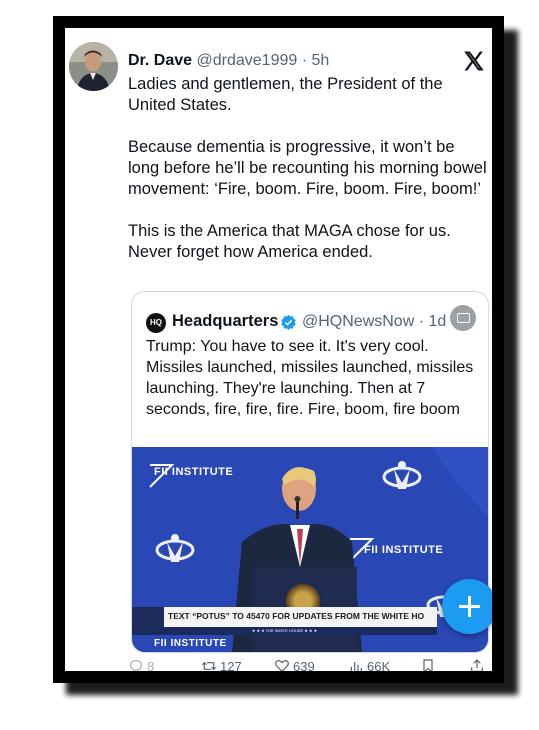 This screenshot has height=730, width=539. Describe the element at coordinates (151, 665) in the screenshot. I see `reply-count: 8` at that location.